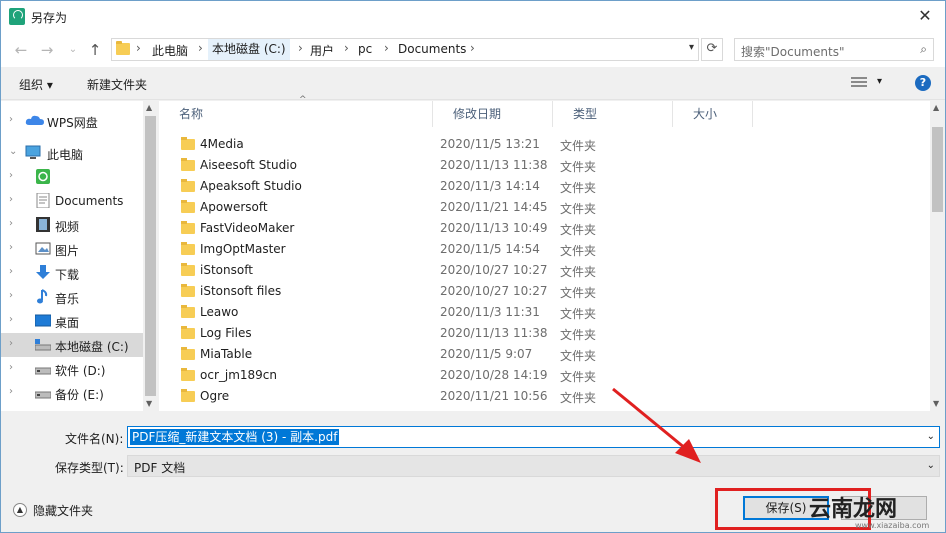  Describe the element at coordinates (432, 49) in the screenshot. I see `breadcrumb-documents: Documents` at that location.